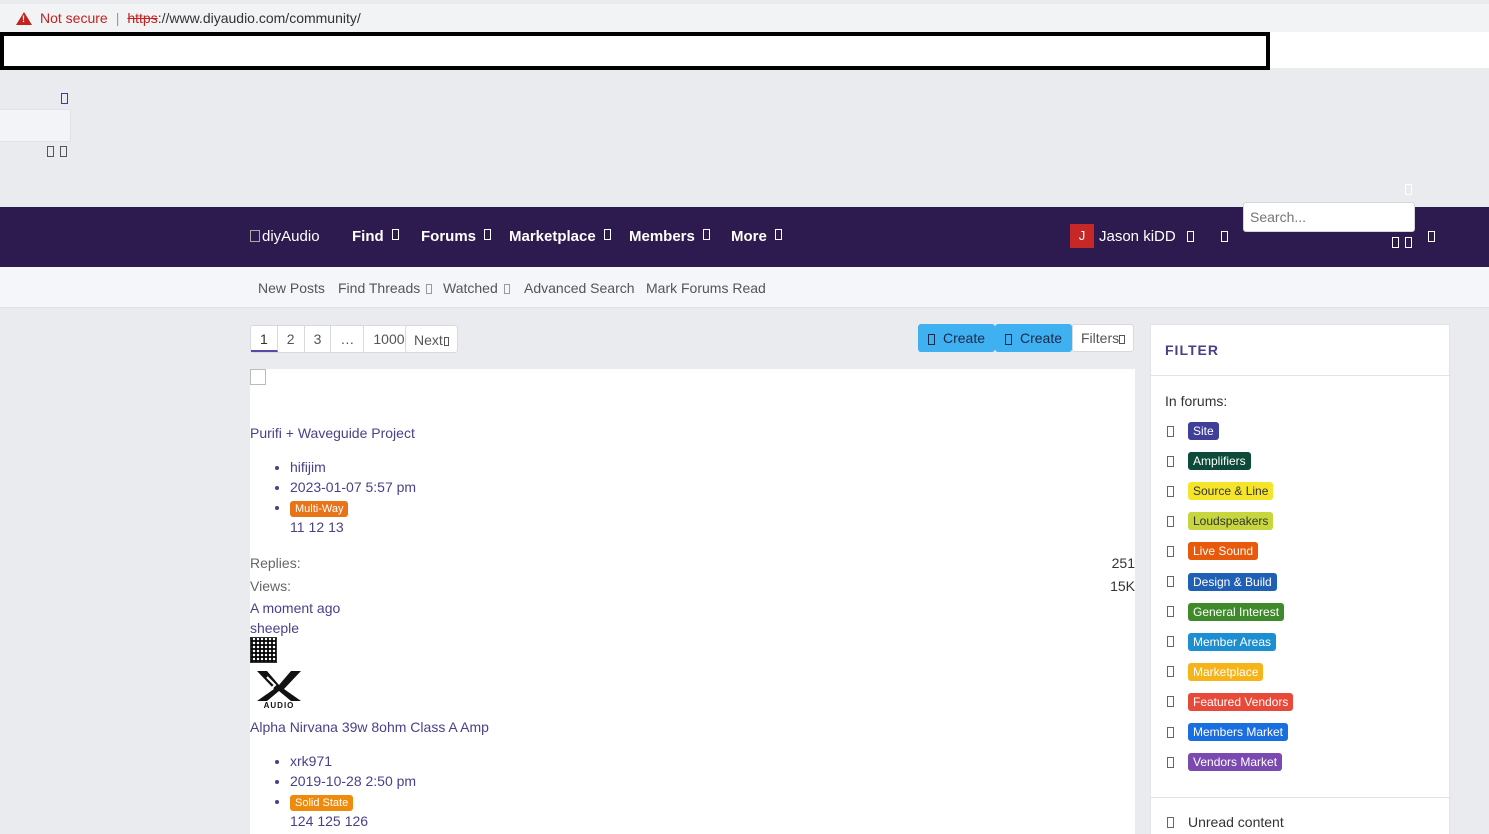 The image size is (1489, 834). What do you see at coordinates (1224, 236) in the screenshot?
I see `bell-icon` at bounding box center [1224, 236].